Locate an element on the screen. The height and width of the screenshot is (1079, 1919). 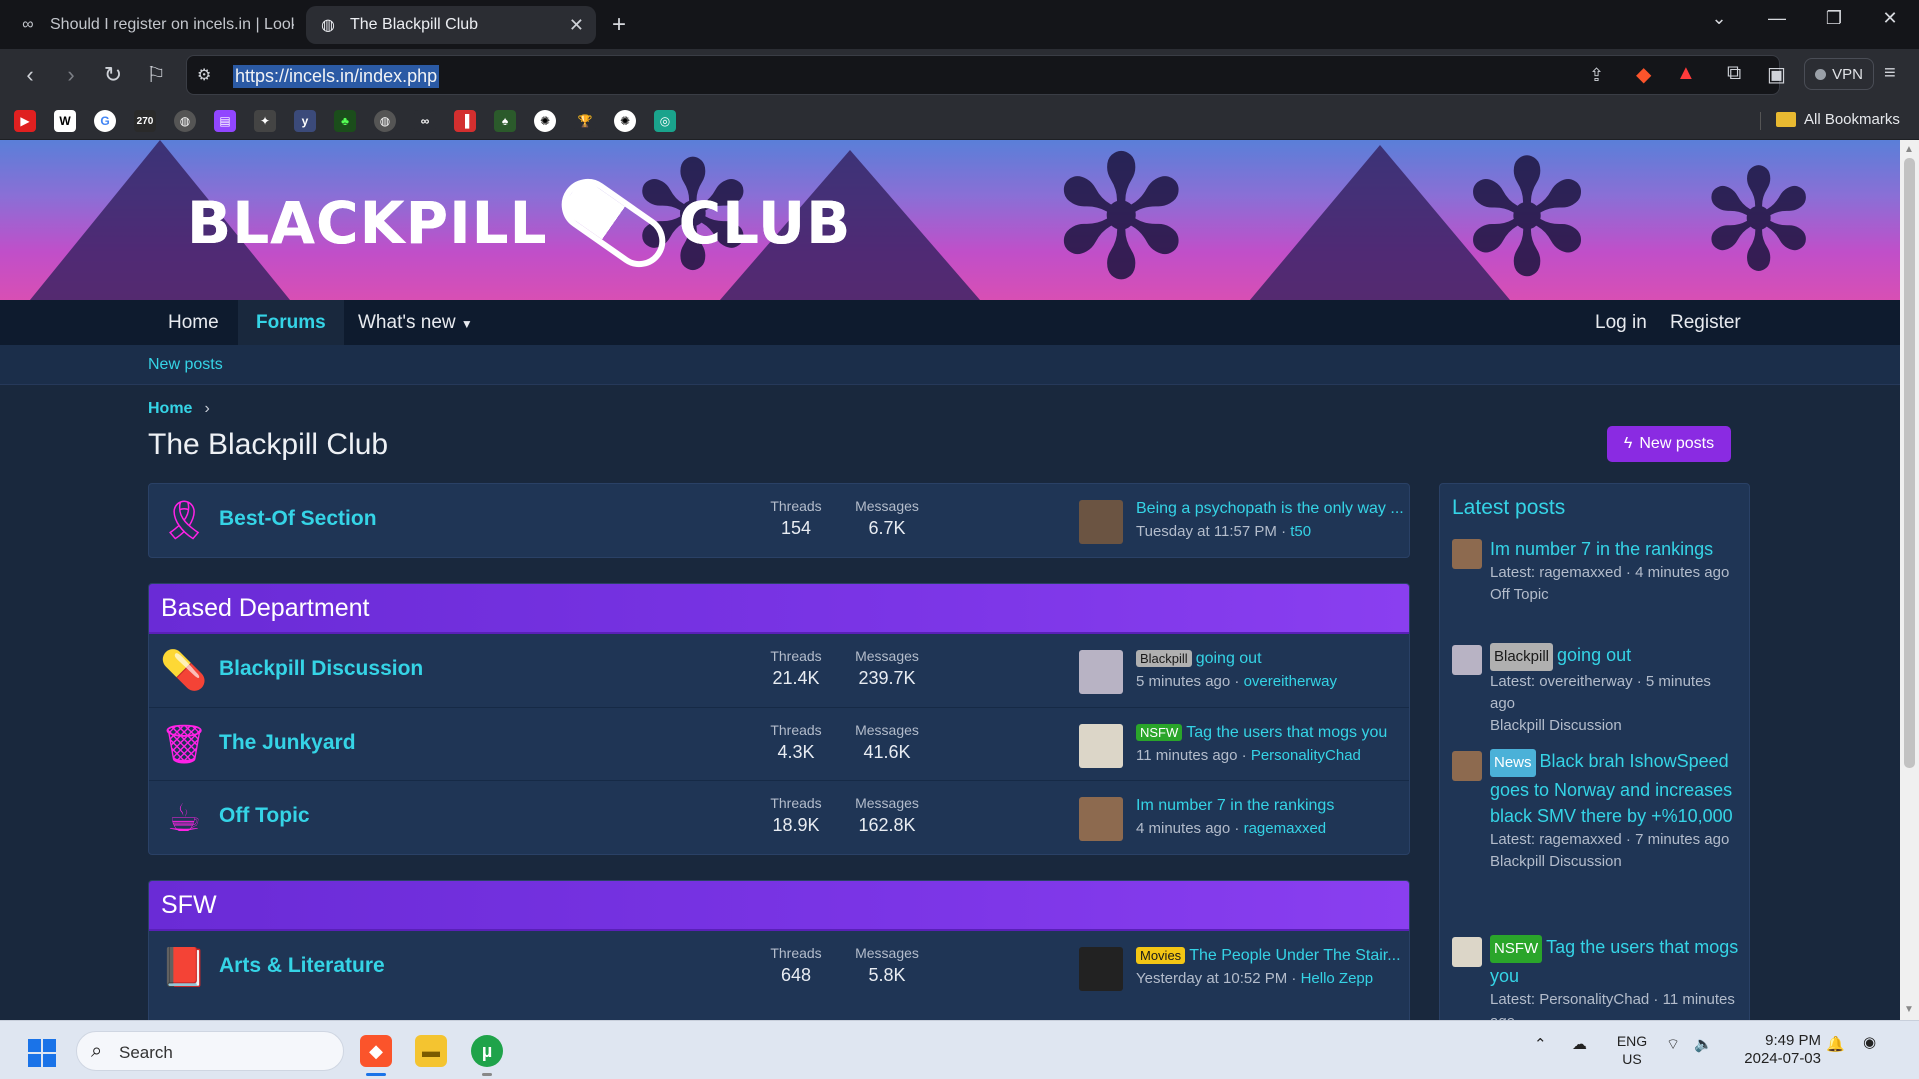
page-scrollbar: ▲ ▼ is located at coordinates (1909, 580).